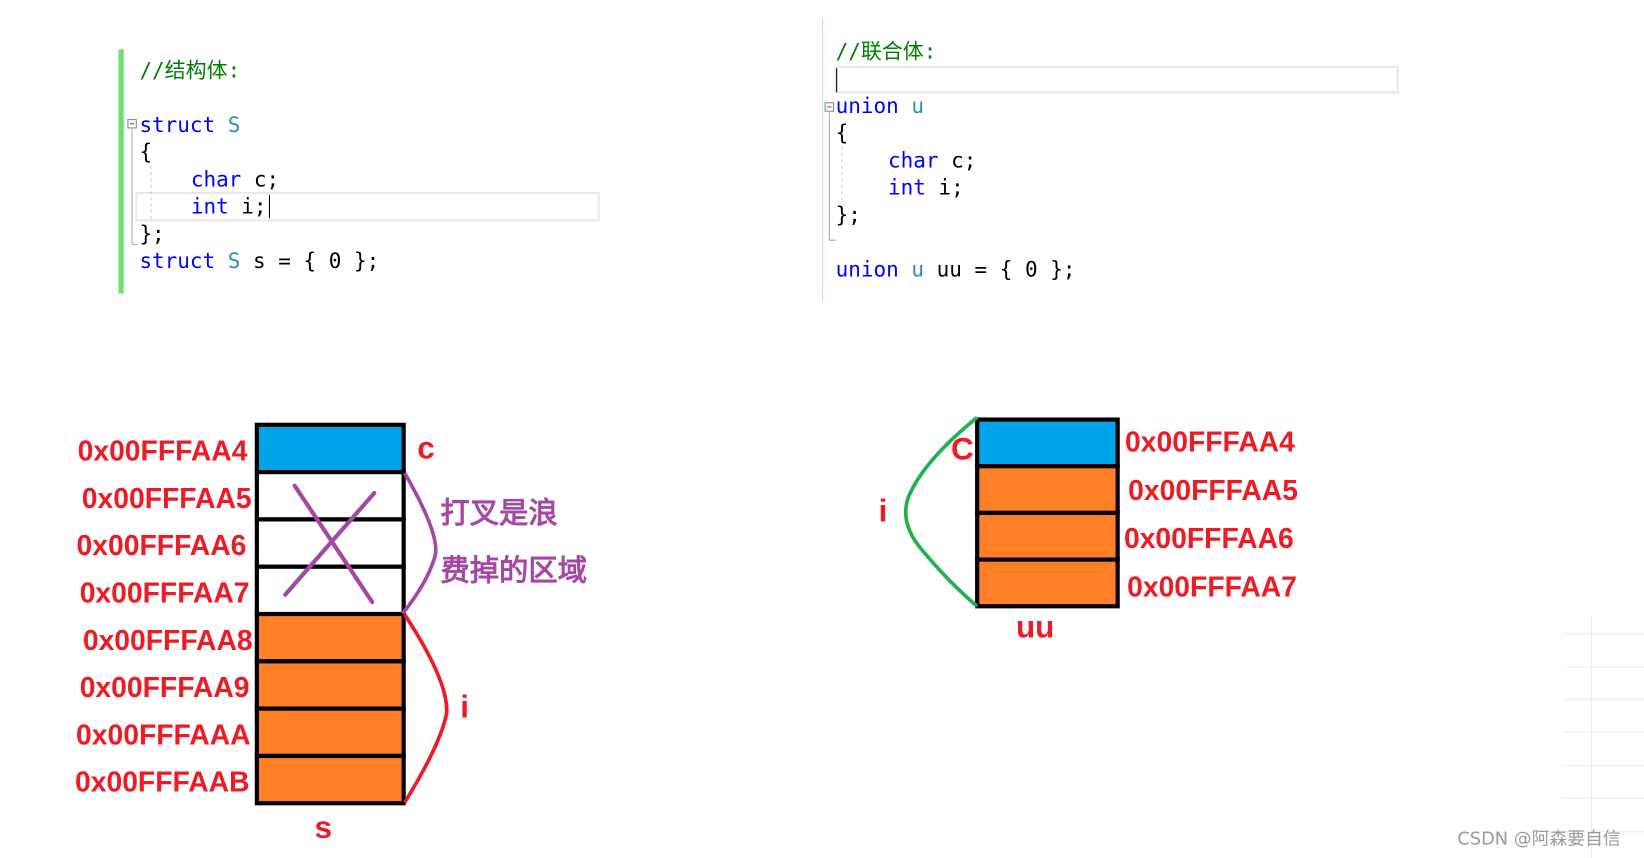  I want to click on struct-comment: //结构体:, so click(189, 70).